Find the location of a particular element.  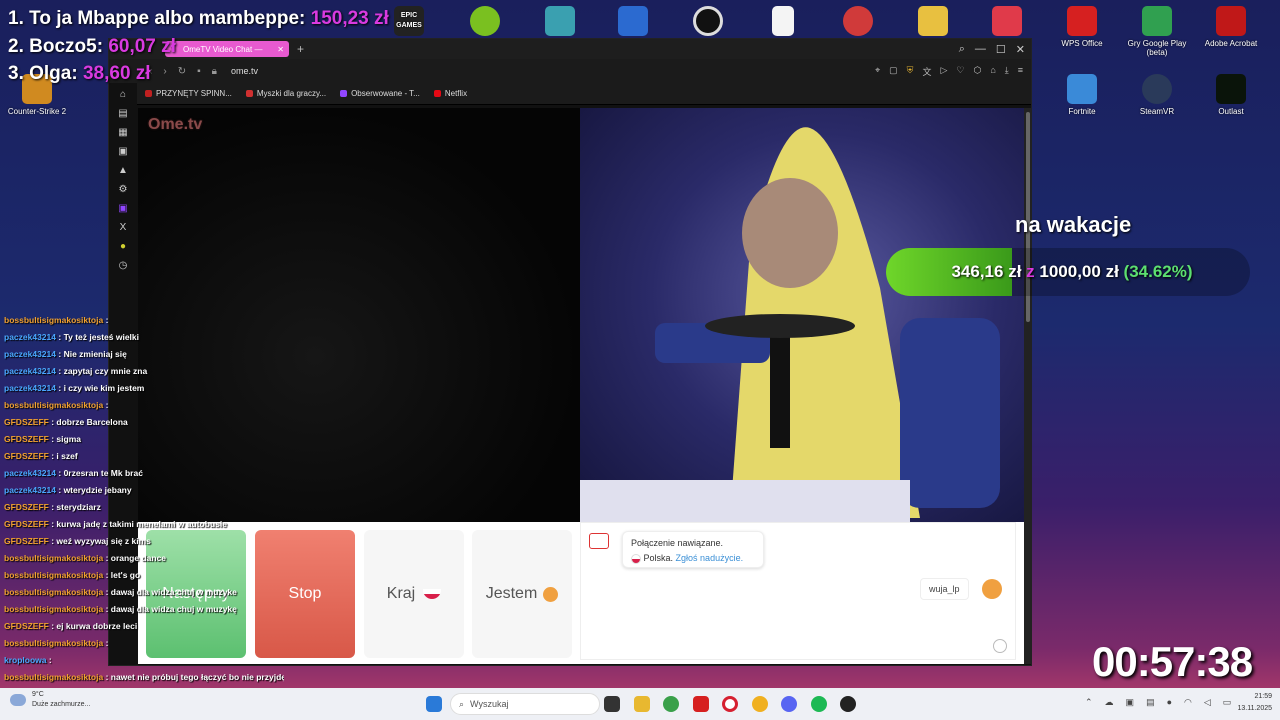

windows-start-icon is located at coordinates (434, 704).